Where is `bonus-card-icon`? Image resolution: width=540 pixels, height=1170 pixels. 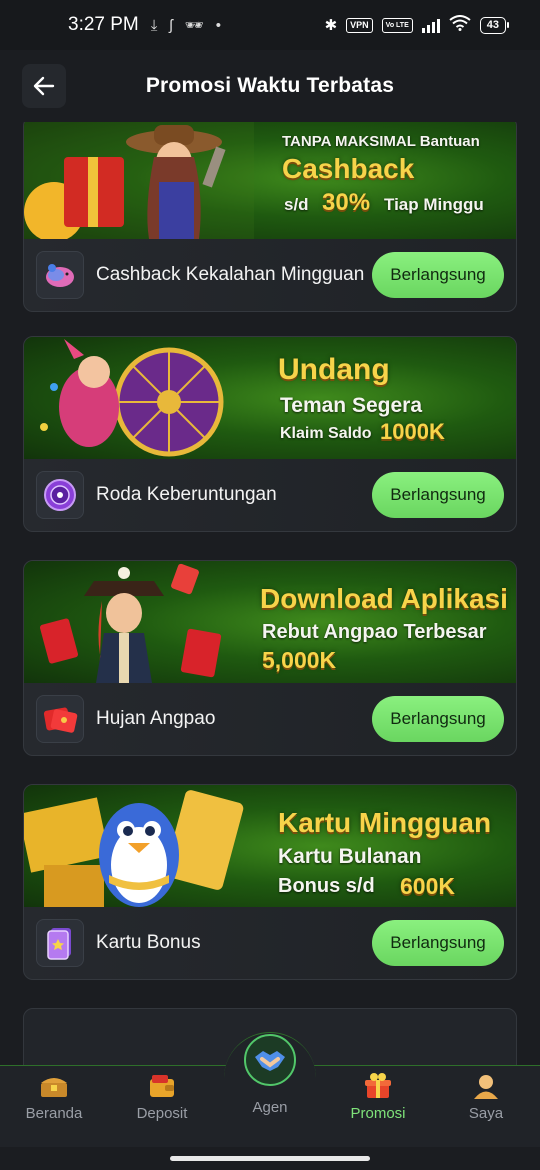
bonus-card-icon is located at coordinates (60, 943).